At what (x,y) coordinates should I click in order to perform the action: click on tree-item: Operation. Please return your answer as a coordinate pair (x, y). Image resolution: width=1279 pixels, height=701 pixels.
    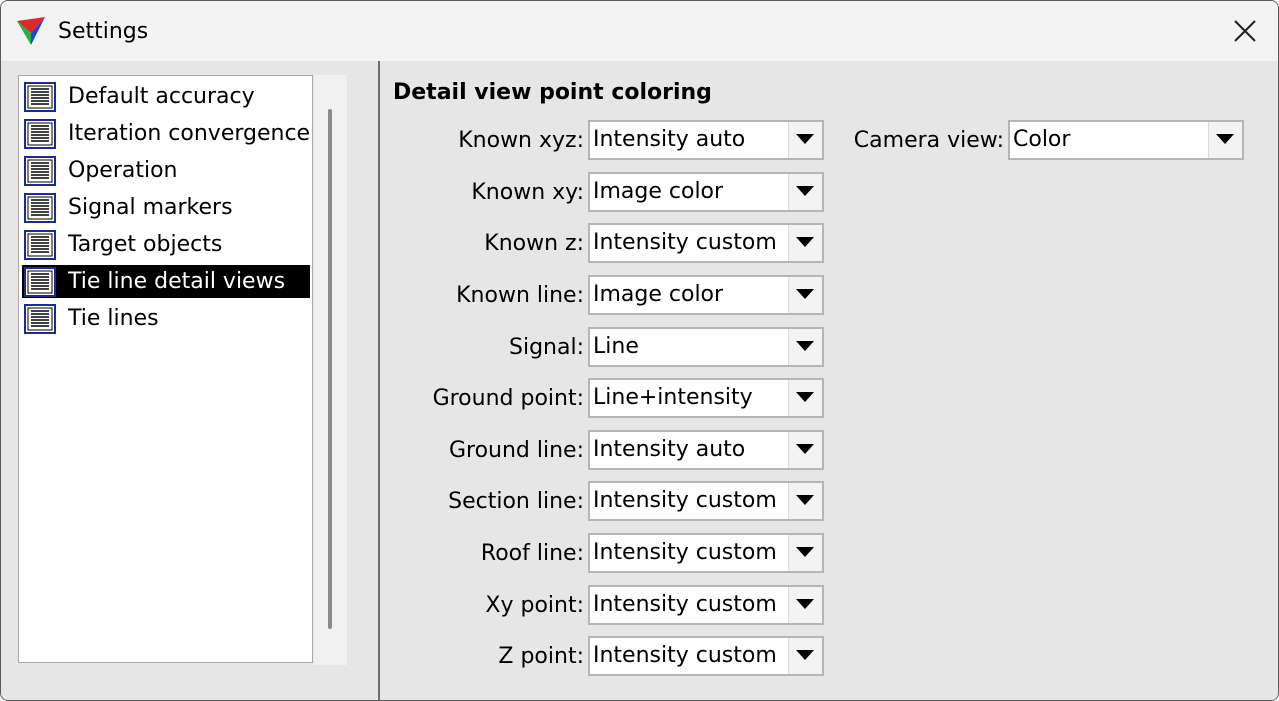
    Looking at the image, I should click on (166, 170).